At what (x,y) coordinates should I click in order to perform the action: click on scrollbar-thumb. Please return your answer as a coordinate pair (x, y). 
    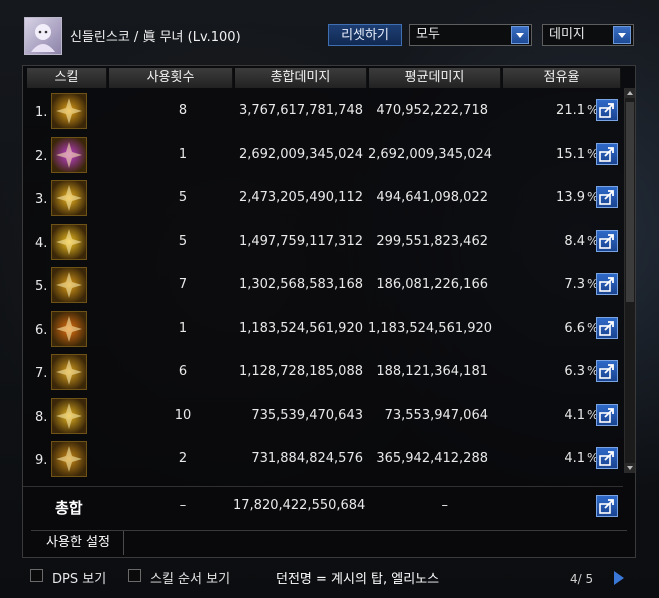
    Looking at the image, I should click on (630, 202).